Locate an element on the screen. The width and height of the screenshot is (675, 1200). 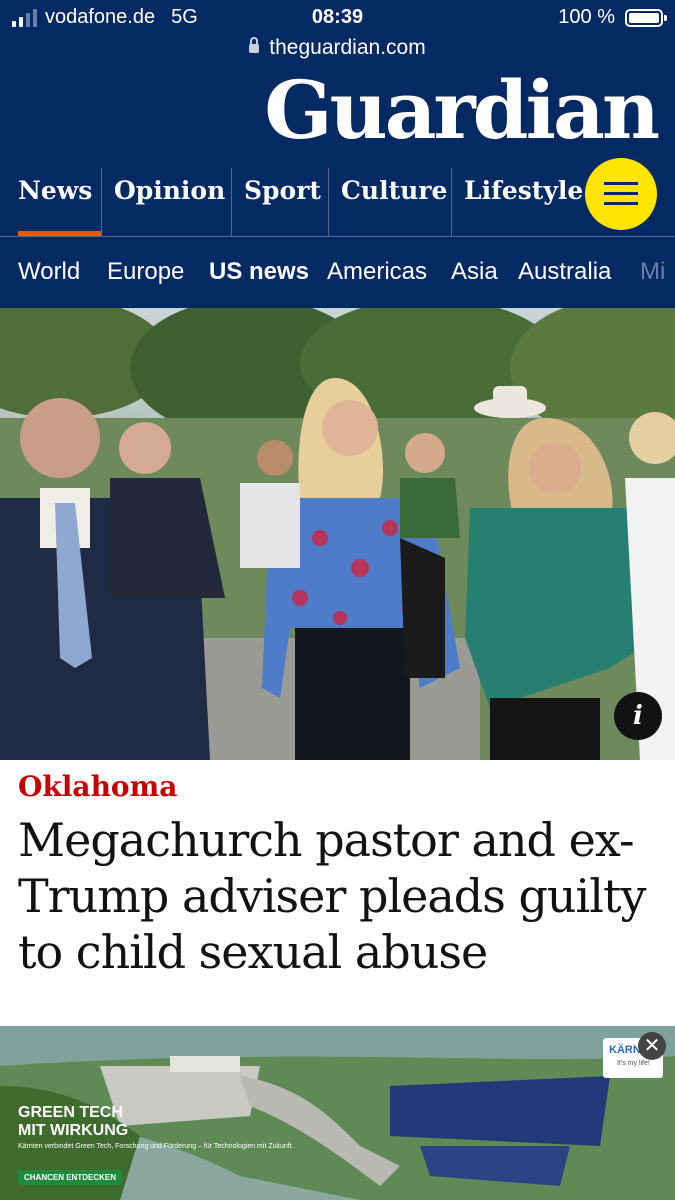
divider is located at coordinates (337, 236).